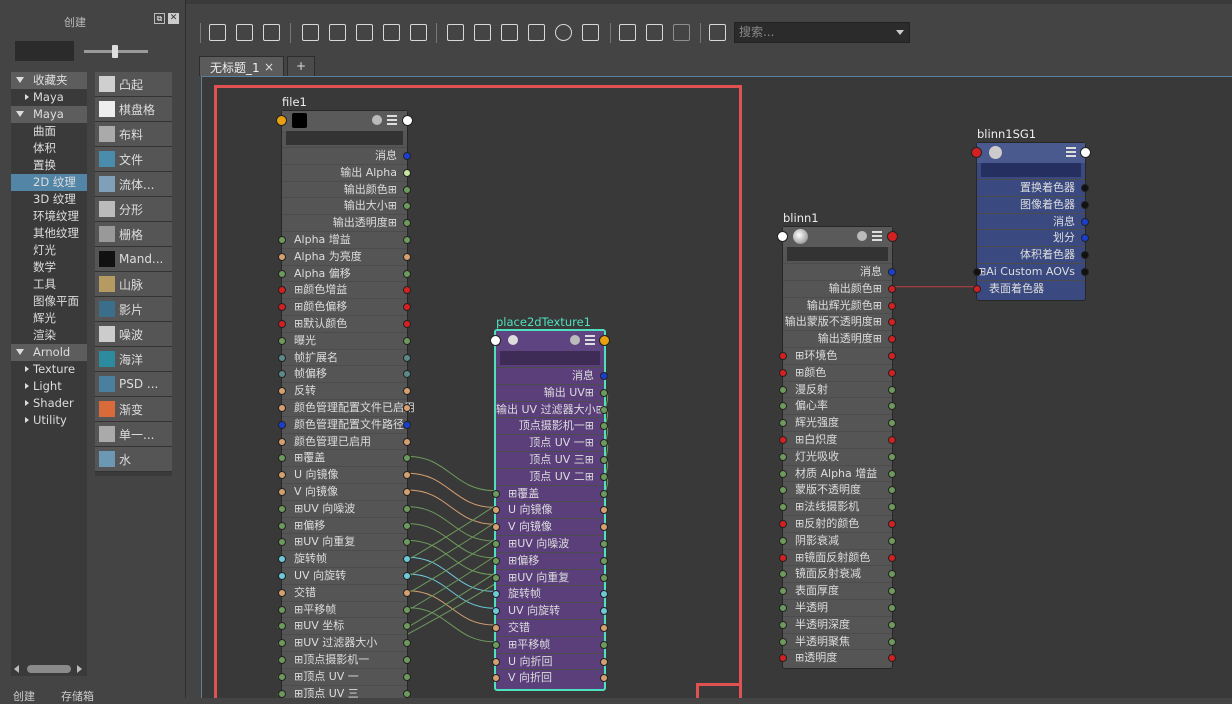  What do you see at coordinates (563, 32) in the screenshot?
I see `search-icon` at bounding box center [563, 32].